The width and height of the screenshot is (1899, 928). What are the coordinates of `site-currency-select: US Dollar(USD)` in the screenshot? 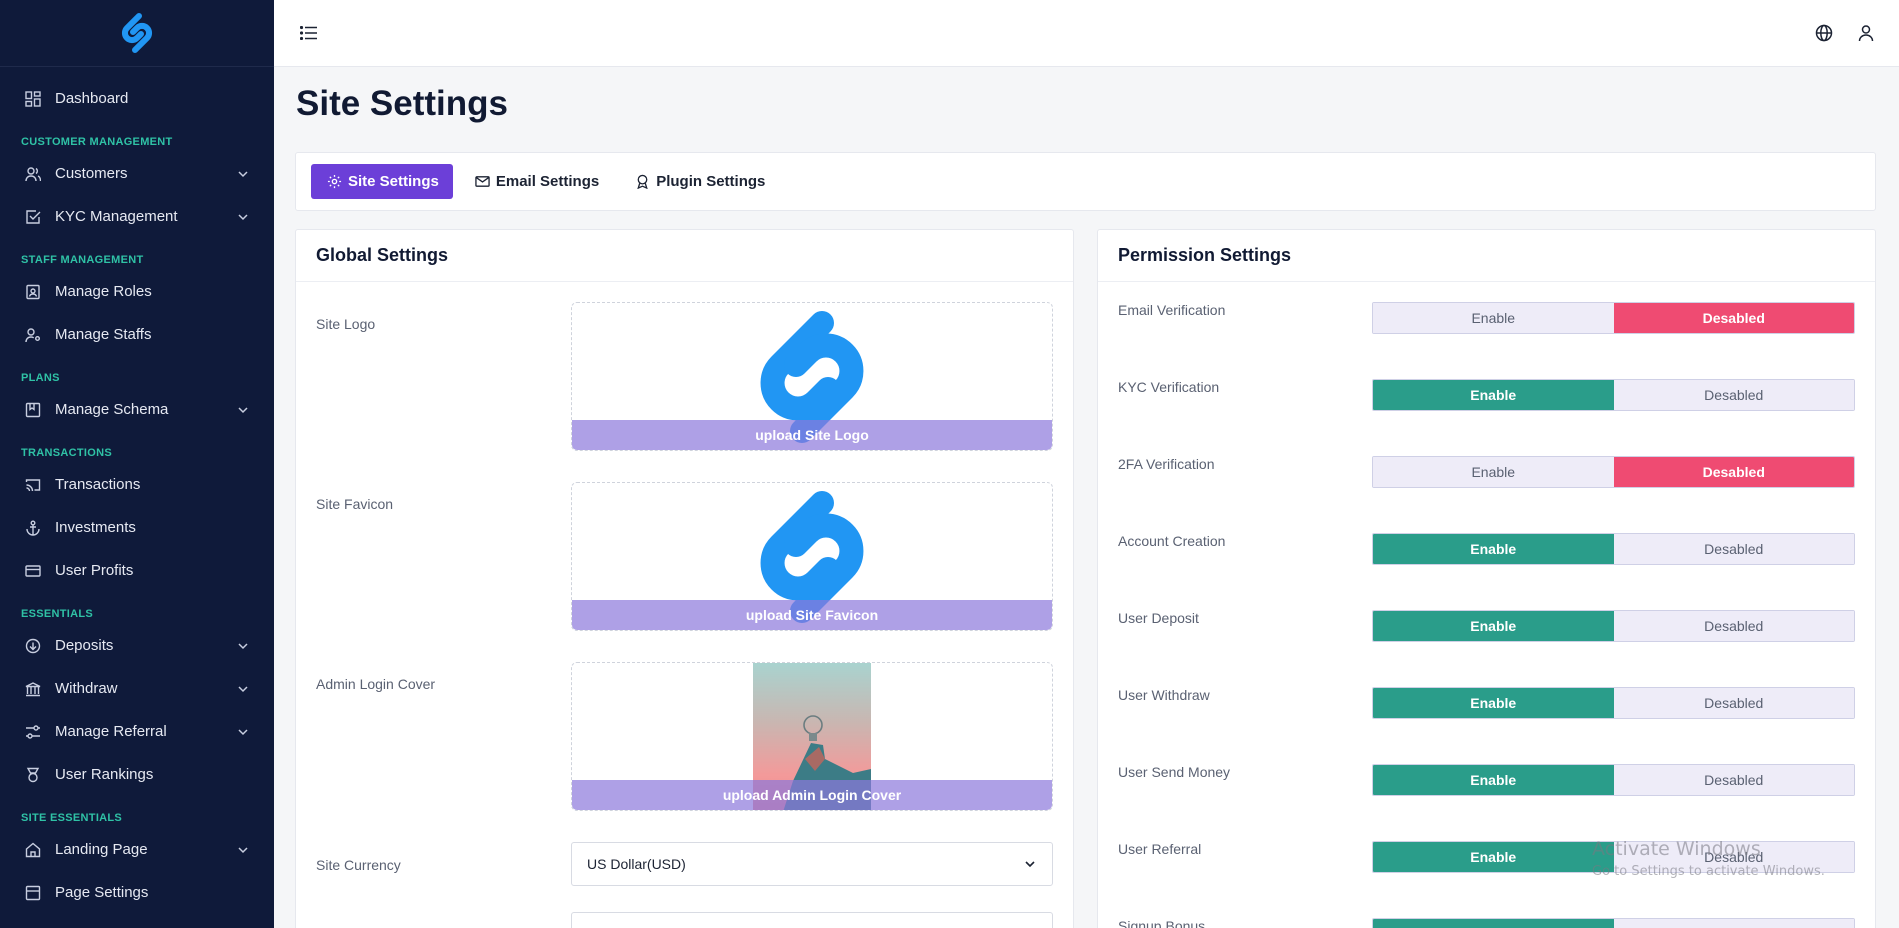 It's located at (812, 864).